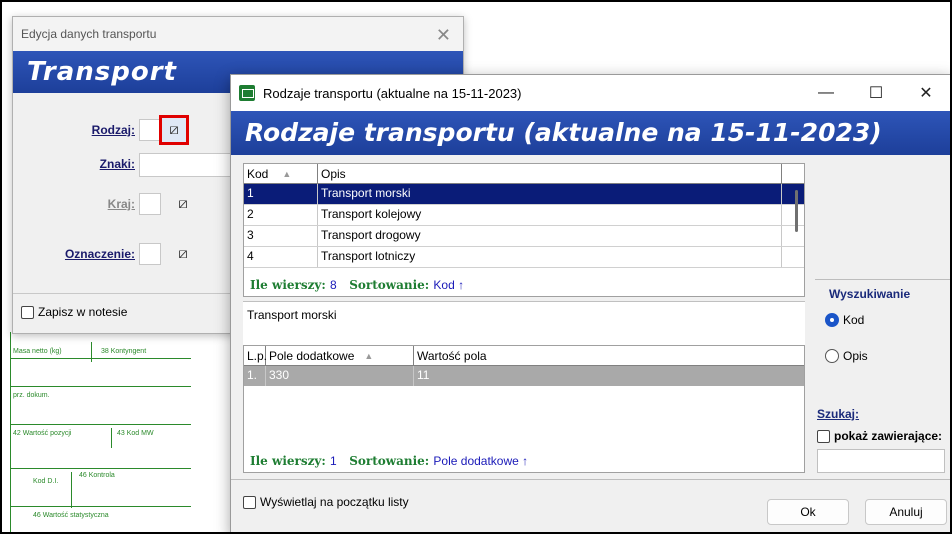 This screenshot has height=534, width=952. I want to click on cell-opis: Transport morski, so click(550, 194).